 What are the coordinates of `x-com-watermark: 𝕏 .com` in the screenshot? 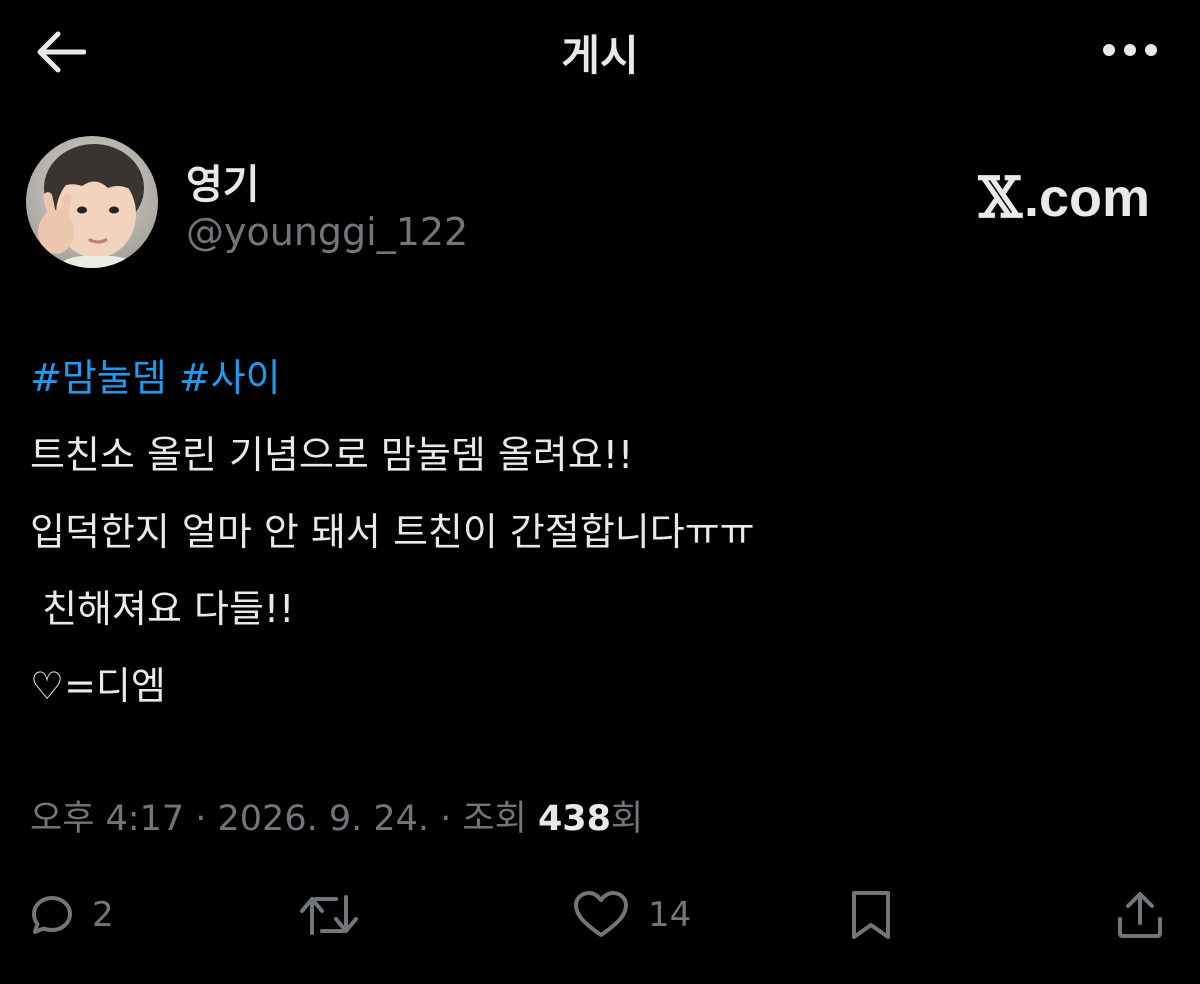 It's located at (1065, 198).